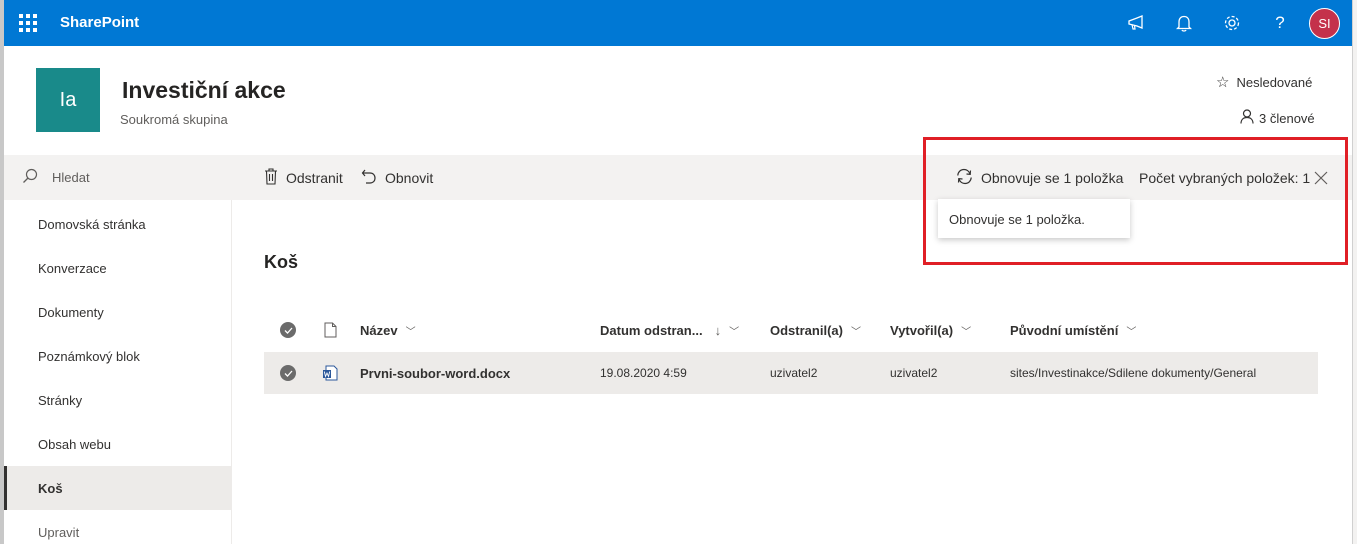 This screenshot has height=544, width=1357. I want to click on column-header-name: Název ﹀, so click(388, 330).